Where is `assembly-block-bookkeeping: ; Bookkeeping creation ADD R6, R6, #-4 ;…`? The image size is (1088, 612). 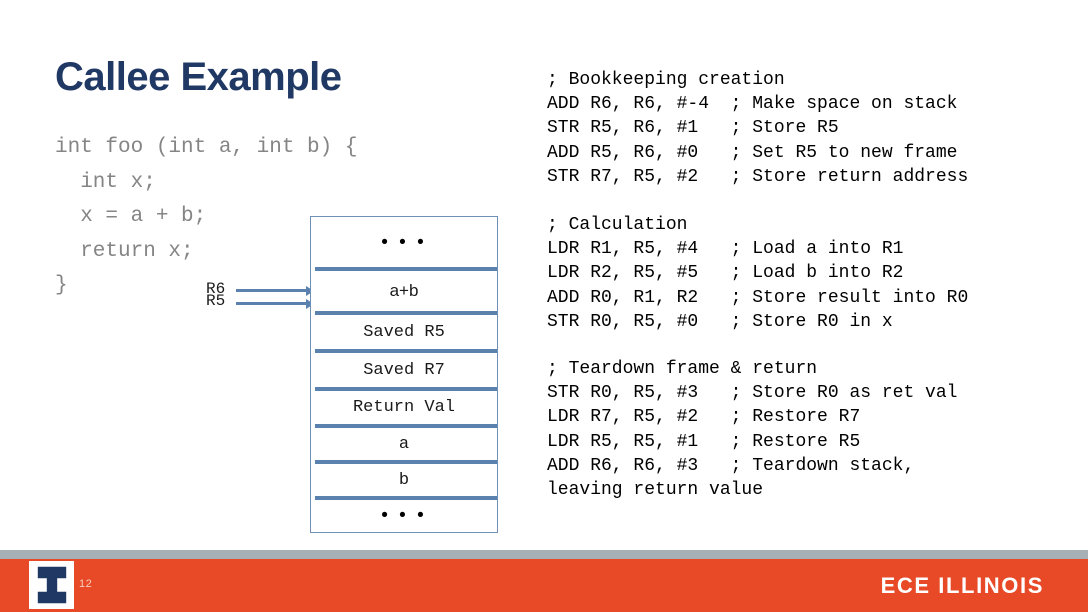
assembly-block-bookkeeping: ; Bookkeeping creation ADD R6, R6, #-4 ;… is located at coordinates (758, 128).